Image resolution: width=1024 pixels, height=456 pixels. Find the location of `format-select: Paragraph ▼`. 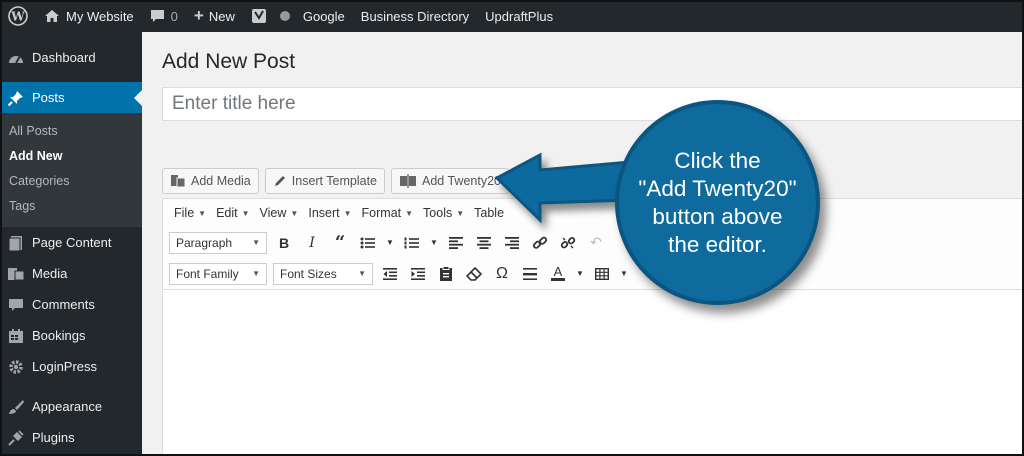

format-select: Paragraph ▼ is located at coordinates (218, 242).